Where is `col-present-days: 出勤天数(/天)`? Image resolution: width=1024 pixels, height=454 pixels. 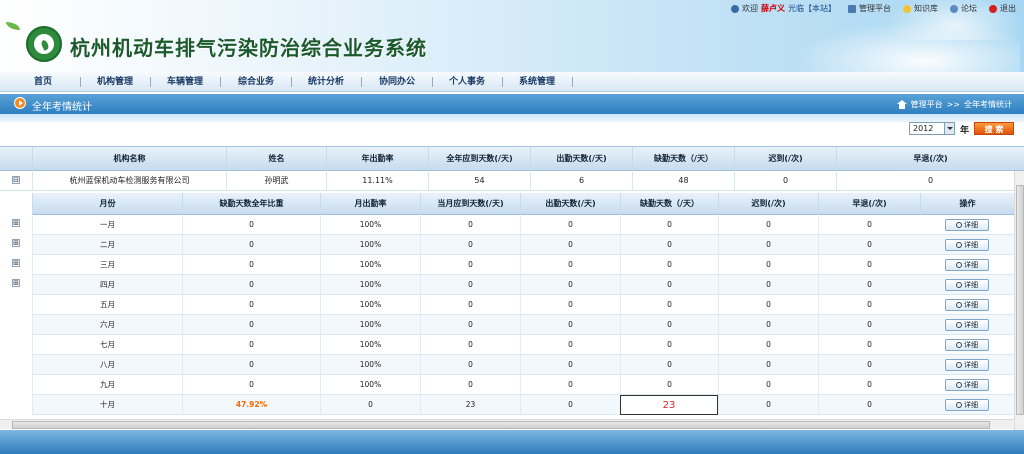 col-present-days: 出勤天数(/天) is located at coordinates (581, 159).